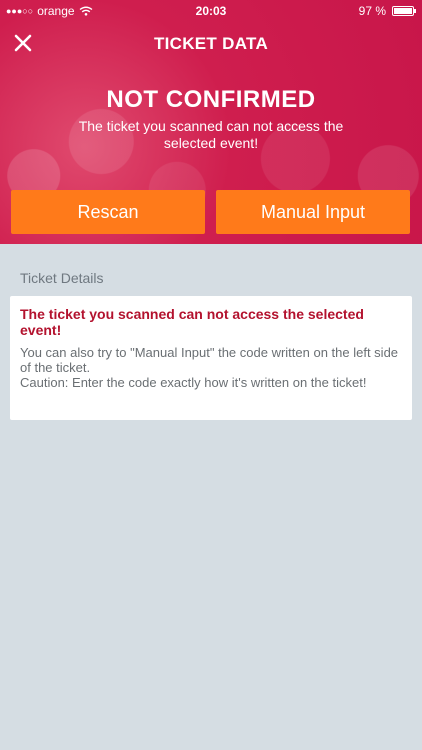  What do you see at coordinates (62, 278) in the screenshot?
I see `section-label-ticket-details: Ticket Details` at bounding box center [62, 278].